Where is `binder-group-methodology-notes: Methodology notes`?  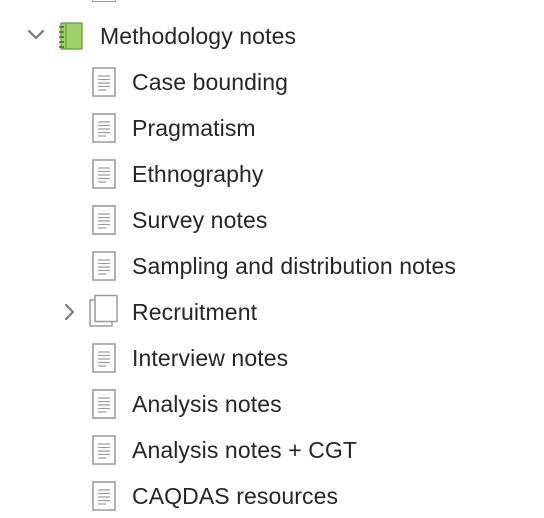 binder-group-methodology-notes: Methodology notes is located at coordinates (272, 36).